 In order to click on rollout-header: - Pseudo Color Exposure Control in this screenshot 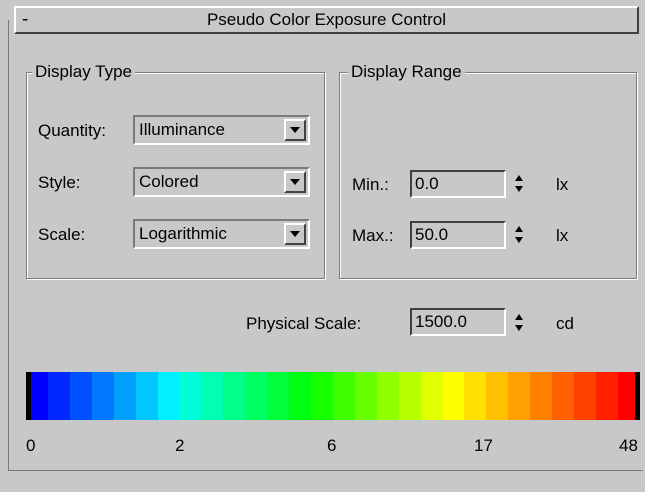, I will do `click(326, 20)`.